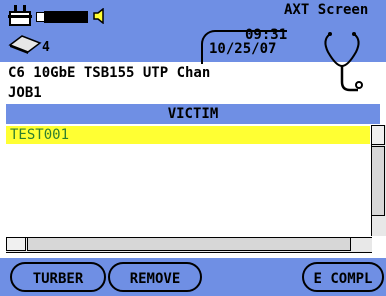 This screenshot has width=386, height=296. Describe the element at coordinates (189, 244) in the screenshot. I see `horizontal-scroll-thumb` at that location.